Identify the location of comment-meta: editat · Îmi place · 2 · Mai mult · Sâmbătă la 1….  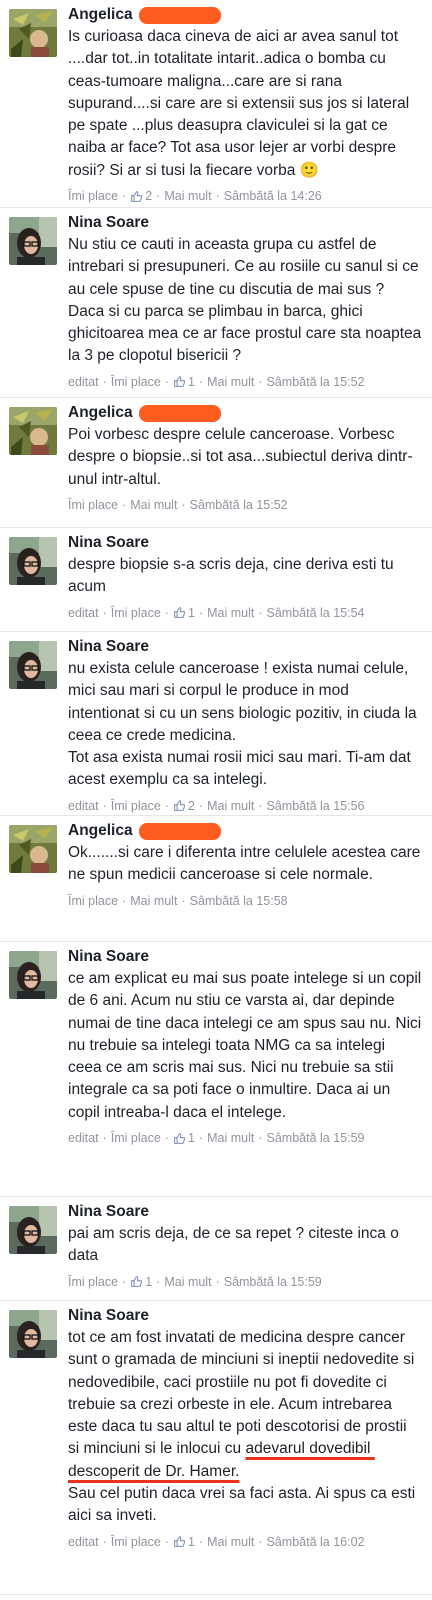
(245, 806).